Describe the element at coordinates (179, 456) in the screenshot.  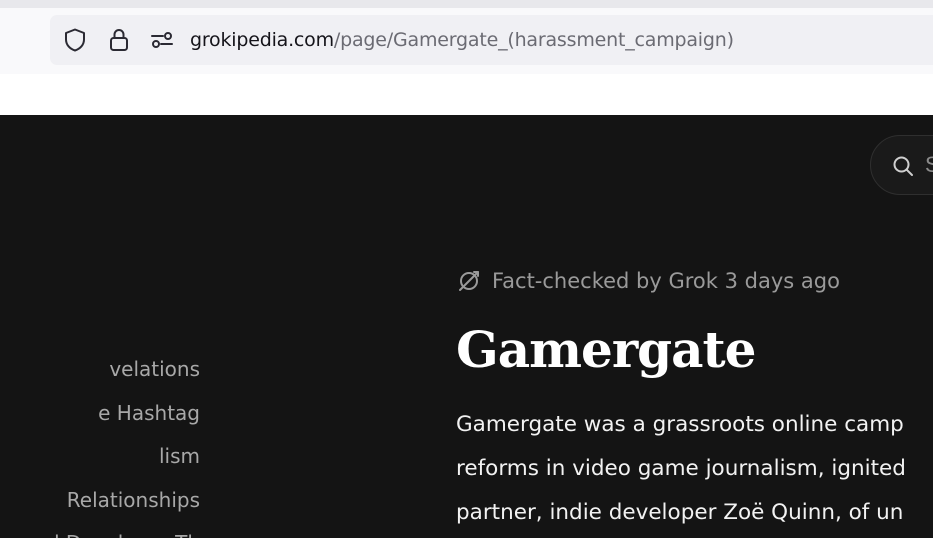
I see `toc-item: lism` at that location.